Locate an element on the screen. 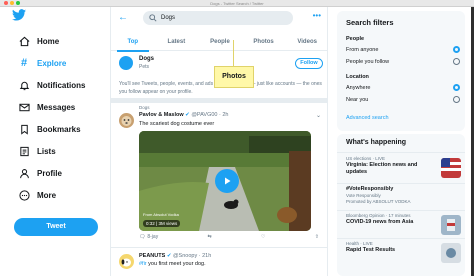  advanced-search-link: Advanced search is located at coordinates (367, 118).